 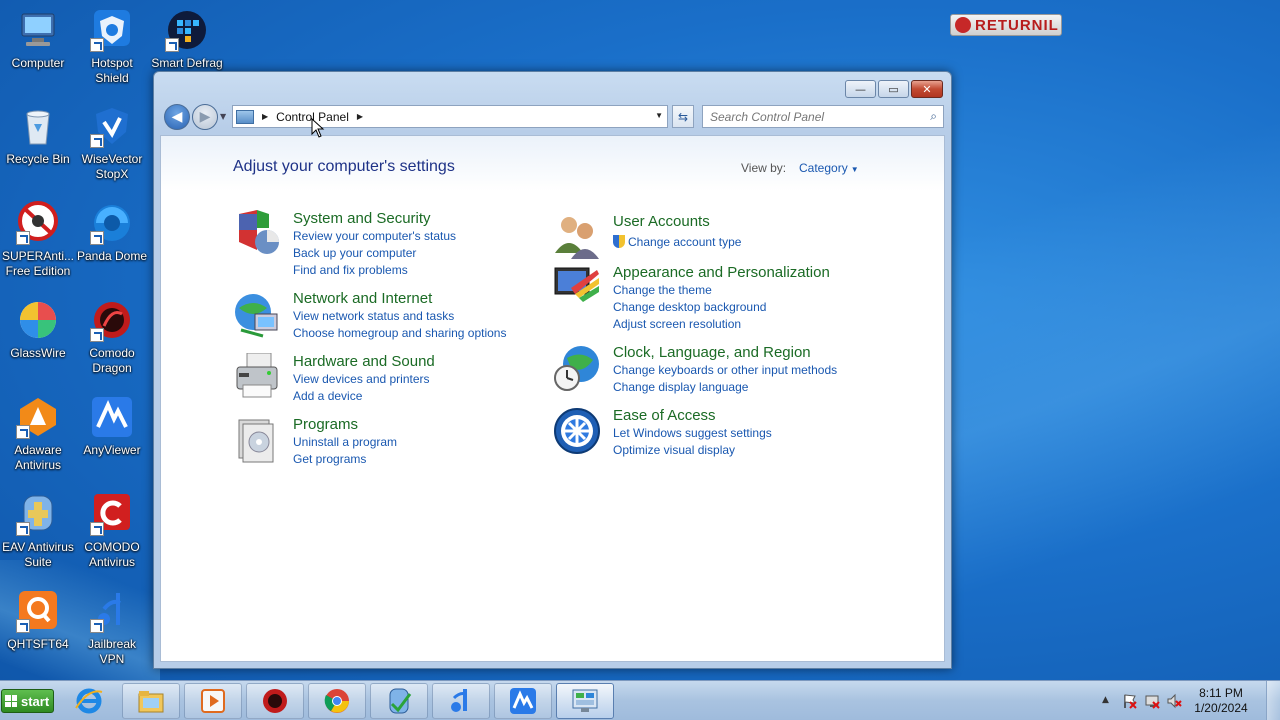 I want to click on category-title: Network and Internet, so click(x=362, y=298).